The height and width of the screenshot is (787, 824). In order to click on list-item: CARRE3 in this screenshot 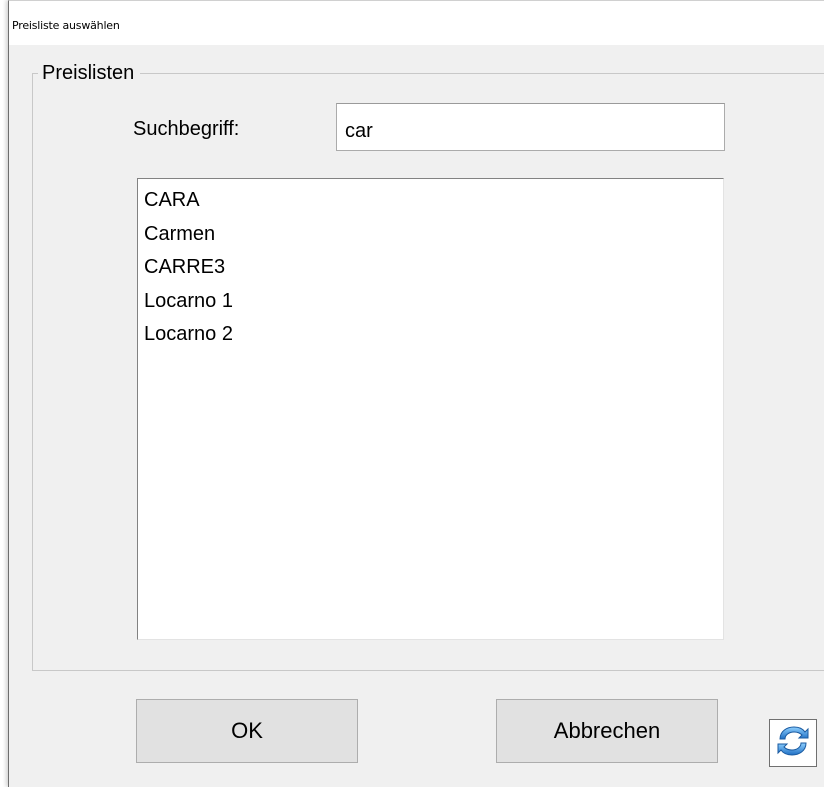, I will do `click(433, 268)`.